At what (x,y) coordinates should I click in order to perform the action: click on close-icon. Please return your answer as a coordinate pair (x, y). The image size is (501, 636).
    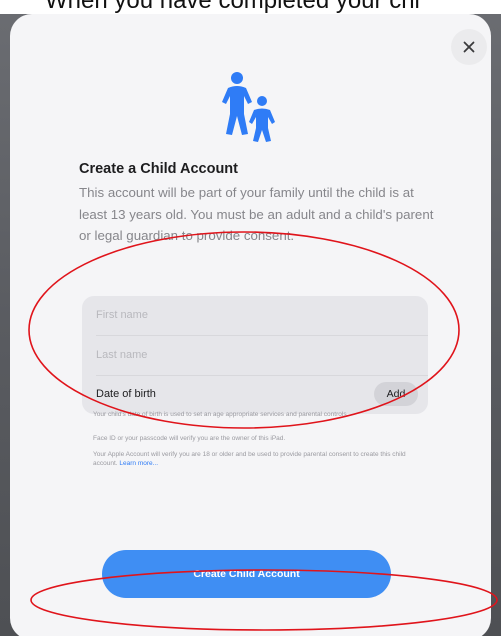
    Looking at the image, I should click on (469, 47).